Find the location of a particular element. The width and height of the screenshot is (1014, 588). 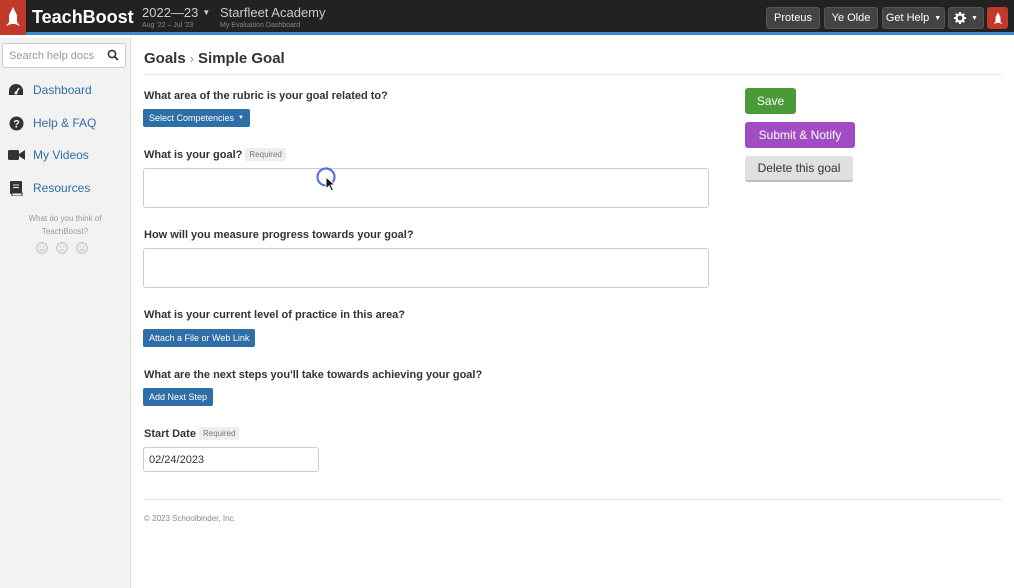

sidebar-item-resources: Resources is located at coordinates (65, 188).